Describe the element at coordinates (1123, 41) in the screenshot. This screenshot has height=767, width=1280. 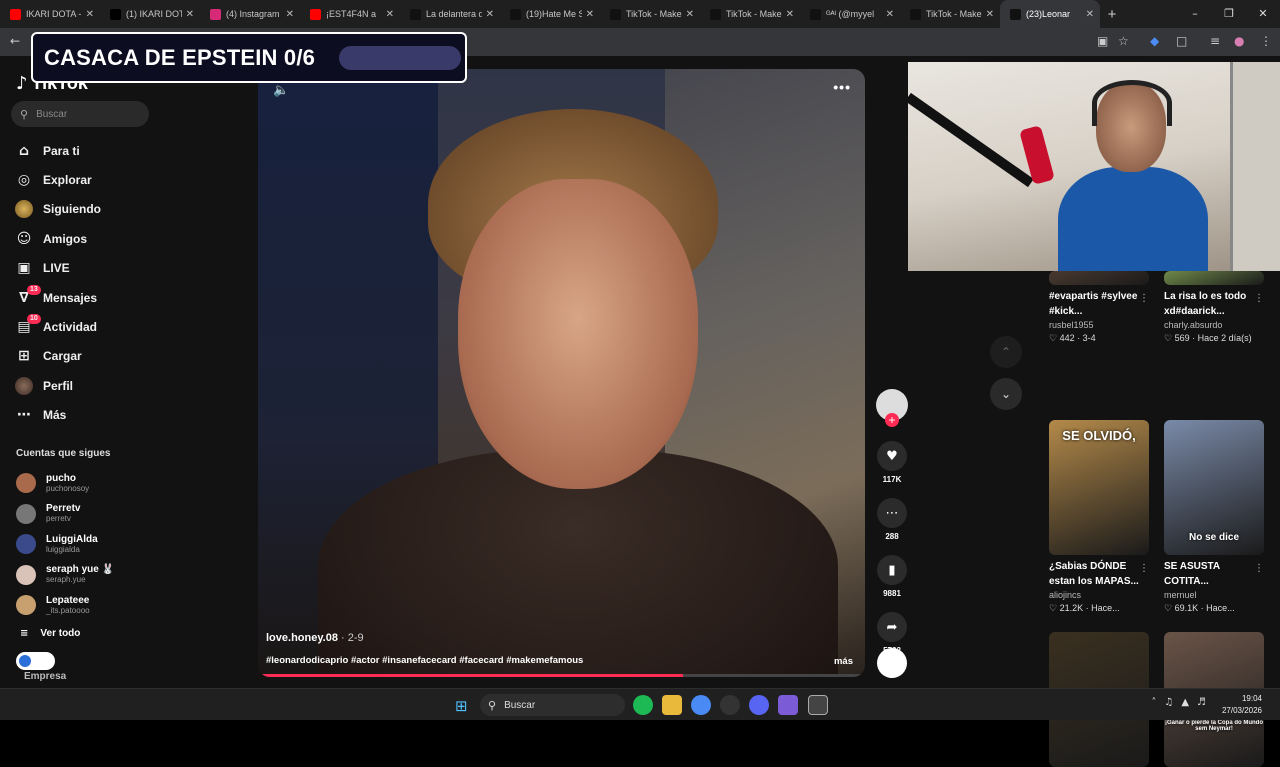
I see `bookmark-star-icon: ☆` at that location.